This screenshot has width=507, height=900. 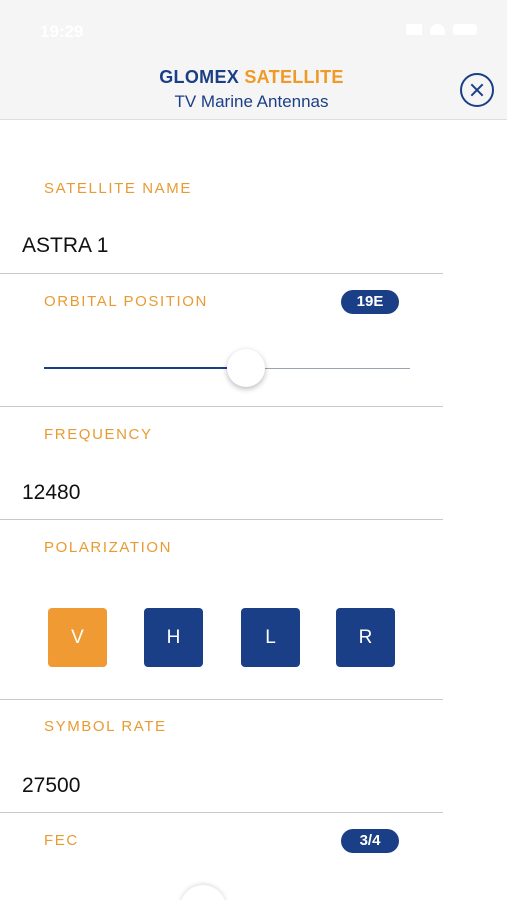 I want to click on signal-icon, so click(x=414, y=29).